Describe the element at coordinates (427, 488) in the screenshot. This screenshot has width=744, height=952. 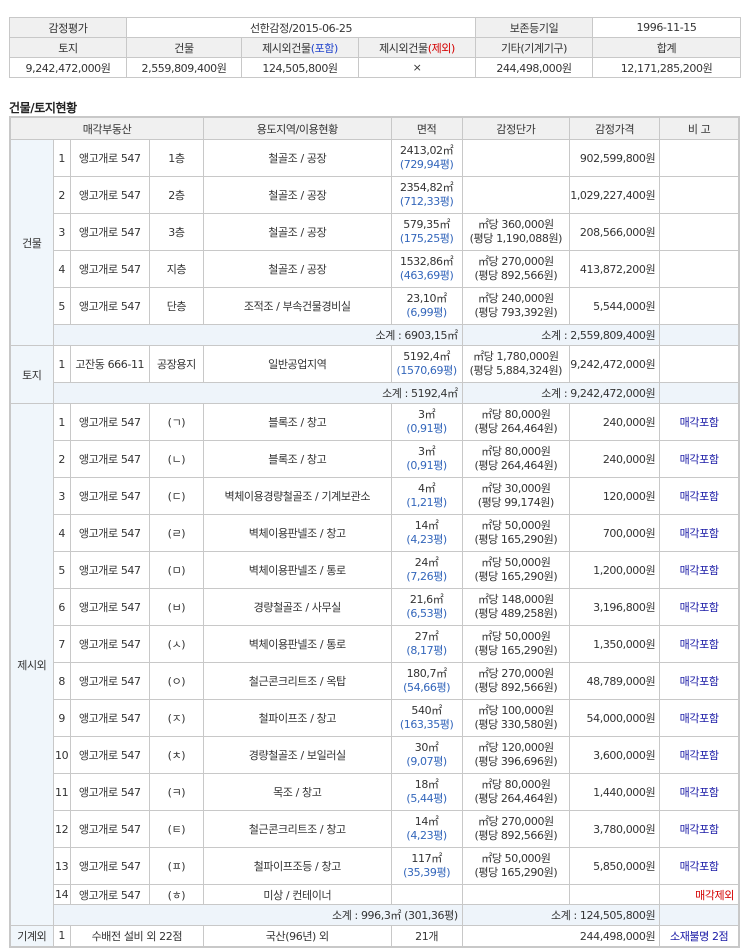
I see `area-line1: 4㎡` at that location.